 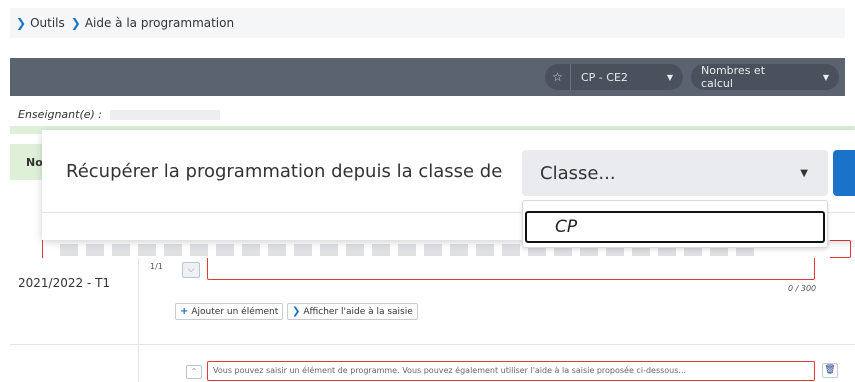 What do you see at coordinates (432, 344) in the screenshot?
I see `row-divider` at bounding box center [432, 344].